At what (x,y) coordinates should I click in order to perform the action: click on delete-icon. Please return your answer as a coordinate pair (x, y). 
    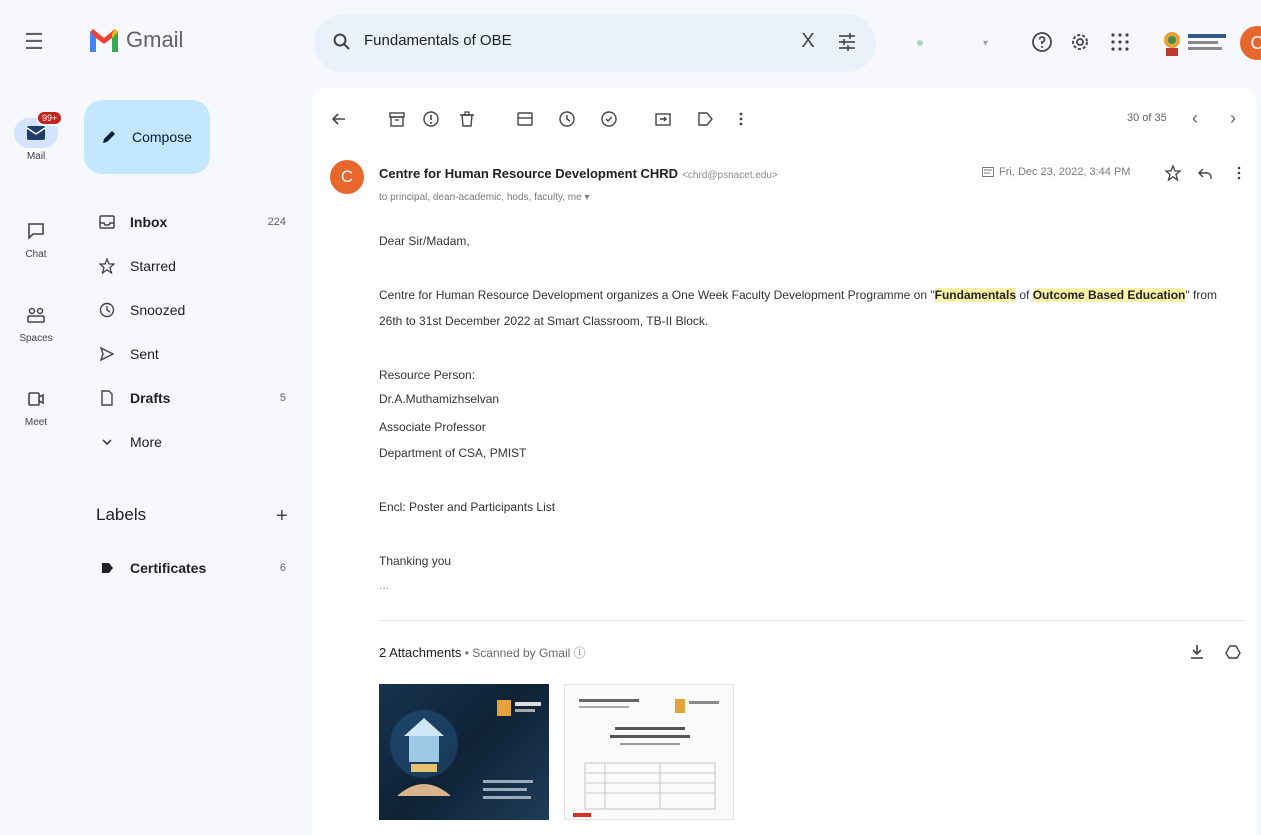
    Looking at the image, I should click on (467, 119).